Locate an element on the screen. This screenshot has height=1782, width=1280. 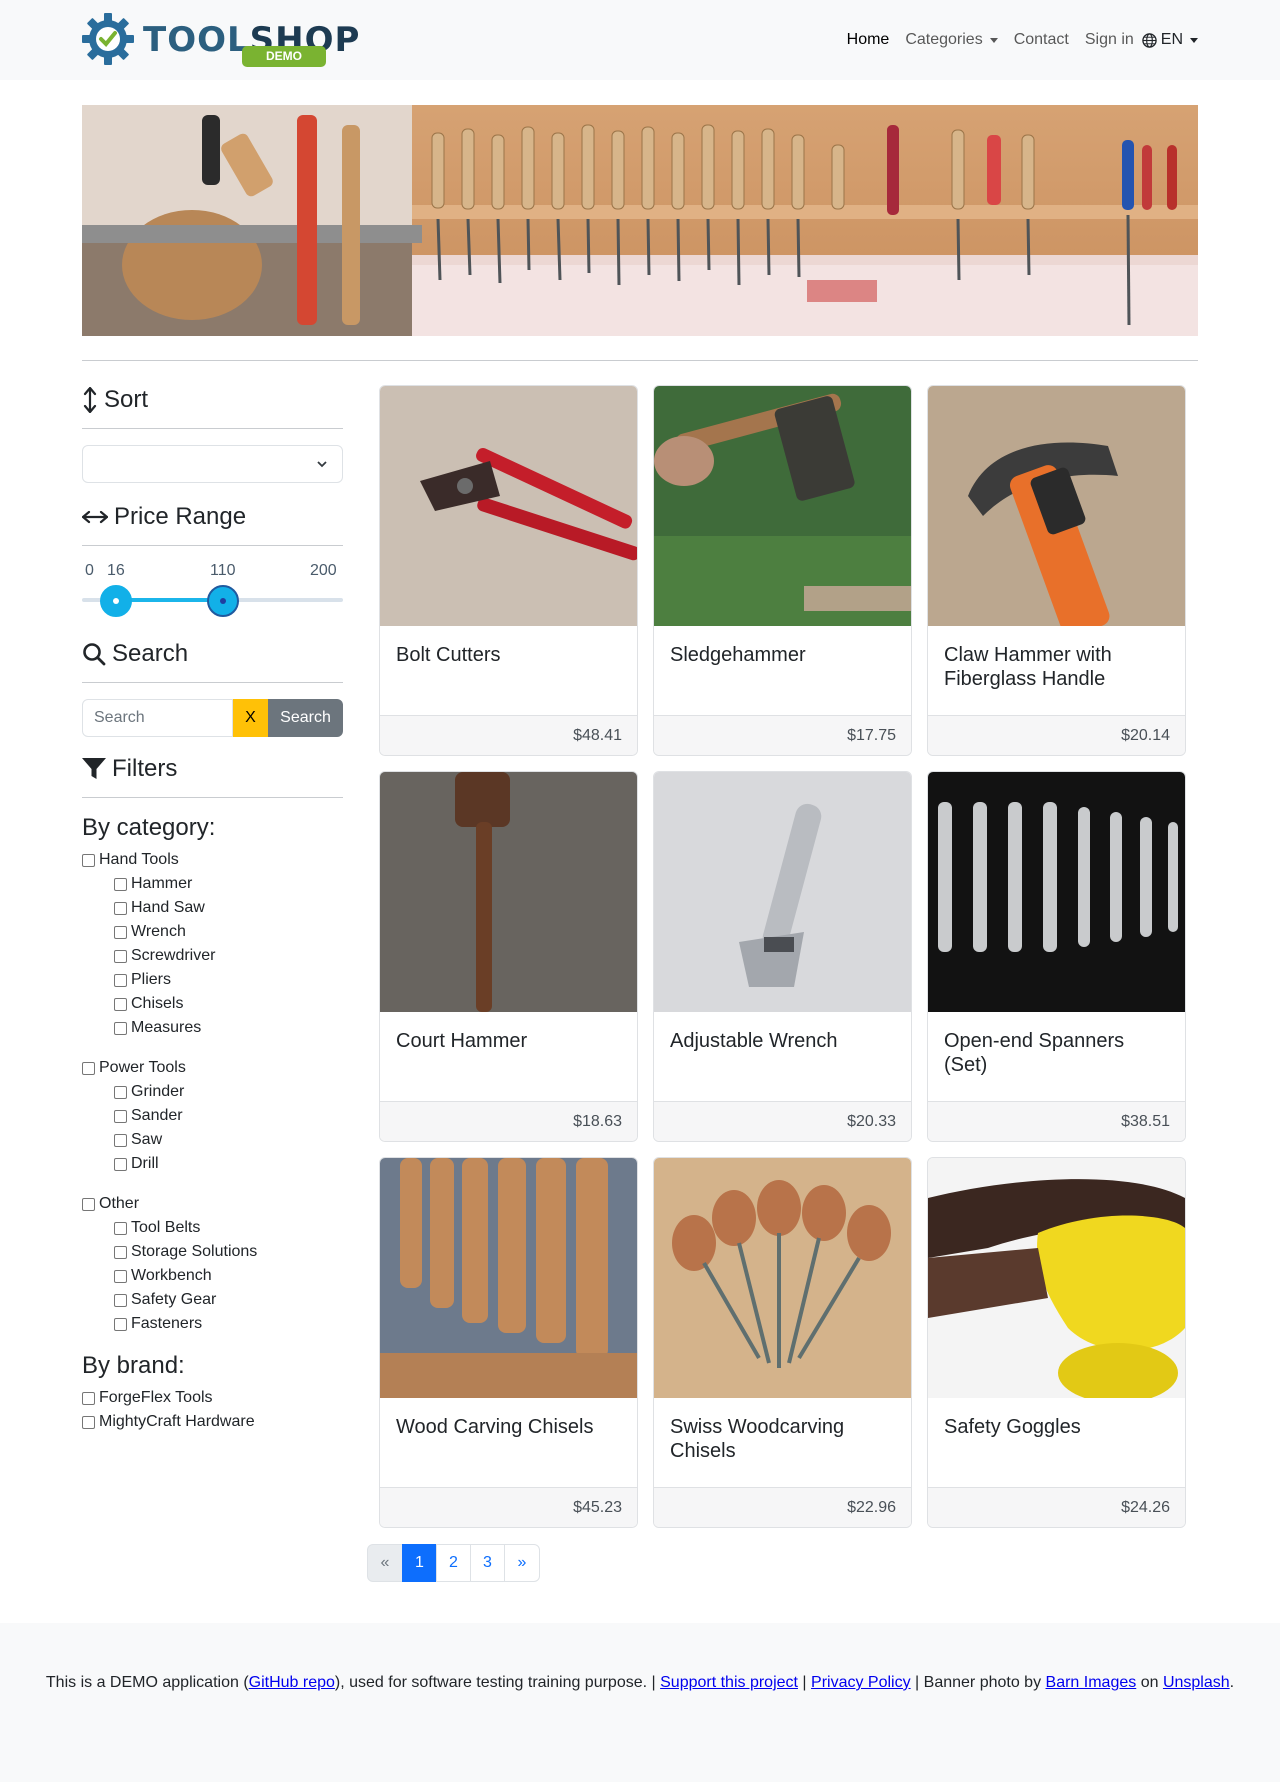
subcategory-checkbox: Pliers is located at coordinates (212, 980).